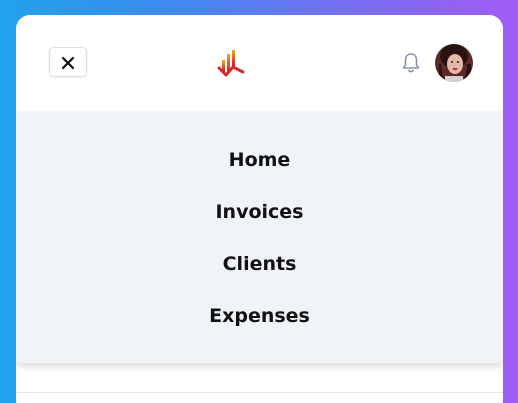 This screenshot has width=518, height=403. What do you see at coordinates (259, 392) in the screenshot?
I see `content-divider` at bounding box center [259, 392].